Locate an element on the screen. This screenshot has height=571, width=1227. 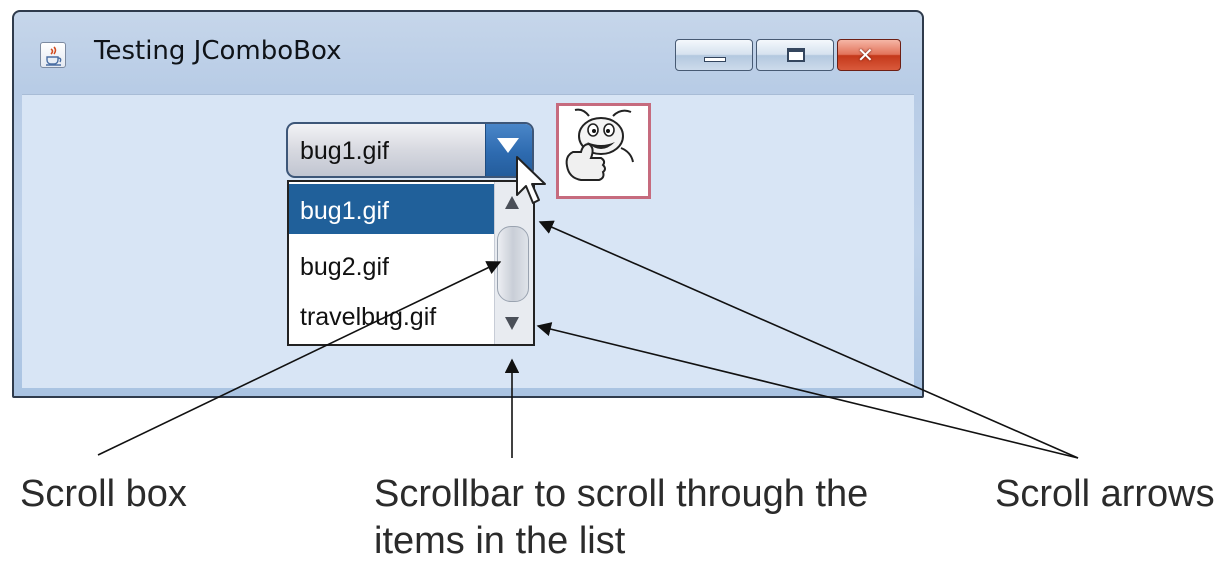
scroll-box-pointer is located at coordinates (299, 358).